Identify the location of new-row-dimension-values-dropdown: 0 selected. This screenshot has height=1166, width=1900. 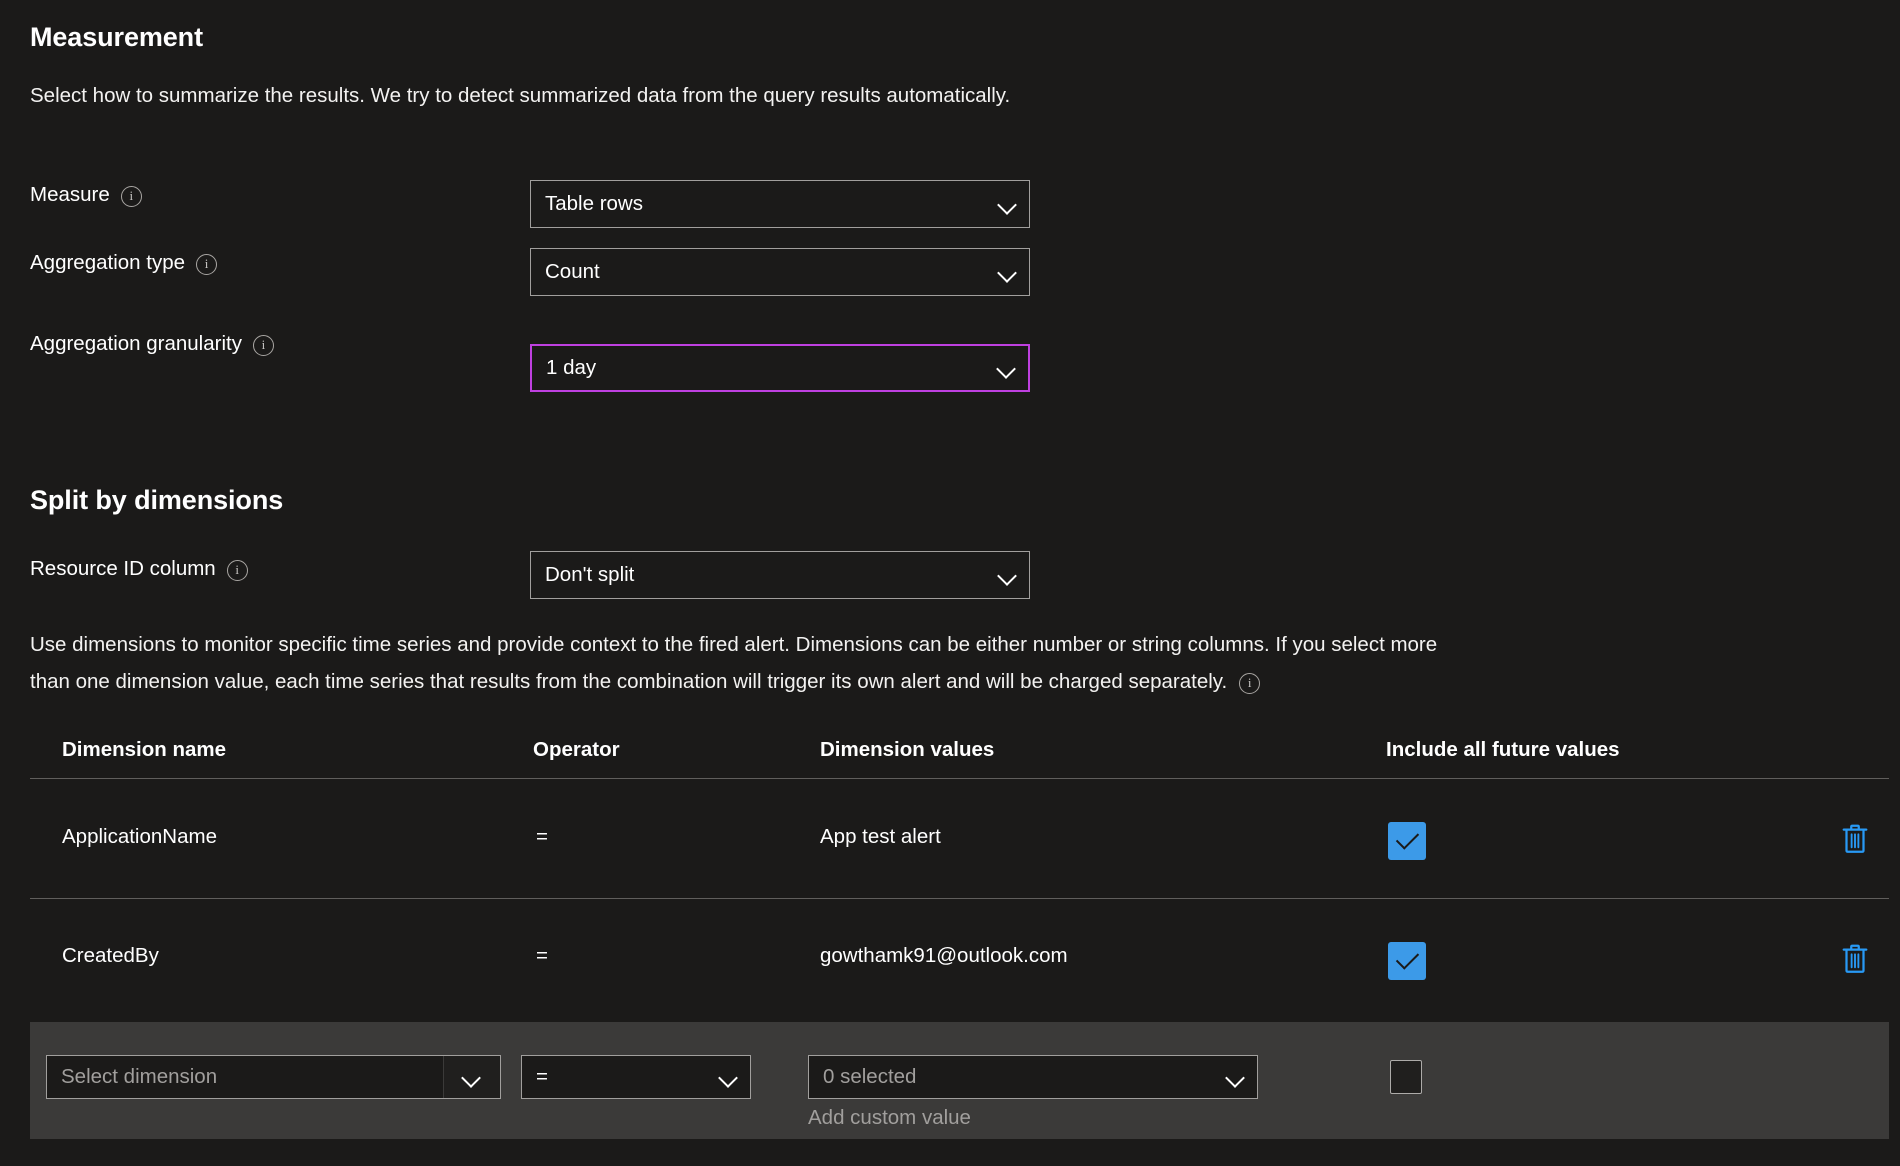
(1033, 1077).